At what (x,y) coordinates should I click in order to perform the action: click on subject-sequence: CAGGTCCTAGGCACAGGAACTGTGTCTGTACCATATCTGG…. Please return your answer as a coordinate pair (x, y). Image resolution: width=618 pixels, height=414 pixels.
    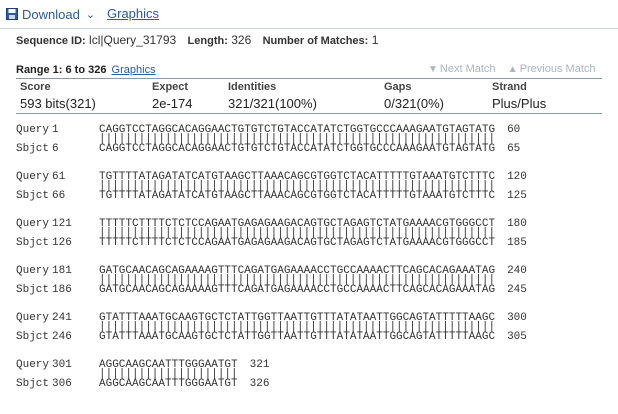
    Looking at the image, I should click on (297, 149).